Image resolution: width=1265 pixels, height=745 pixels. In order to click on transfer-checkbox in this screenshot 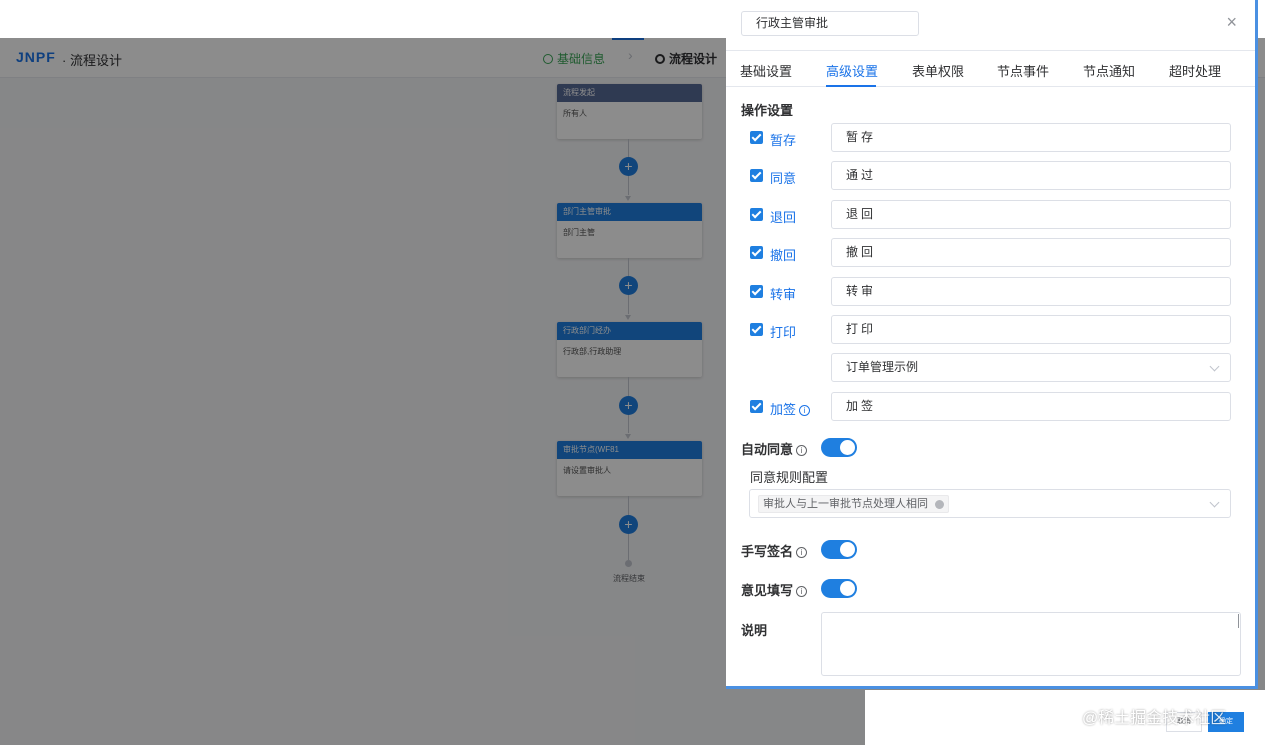, I will do `click(756, 291)`.